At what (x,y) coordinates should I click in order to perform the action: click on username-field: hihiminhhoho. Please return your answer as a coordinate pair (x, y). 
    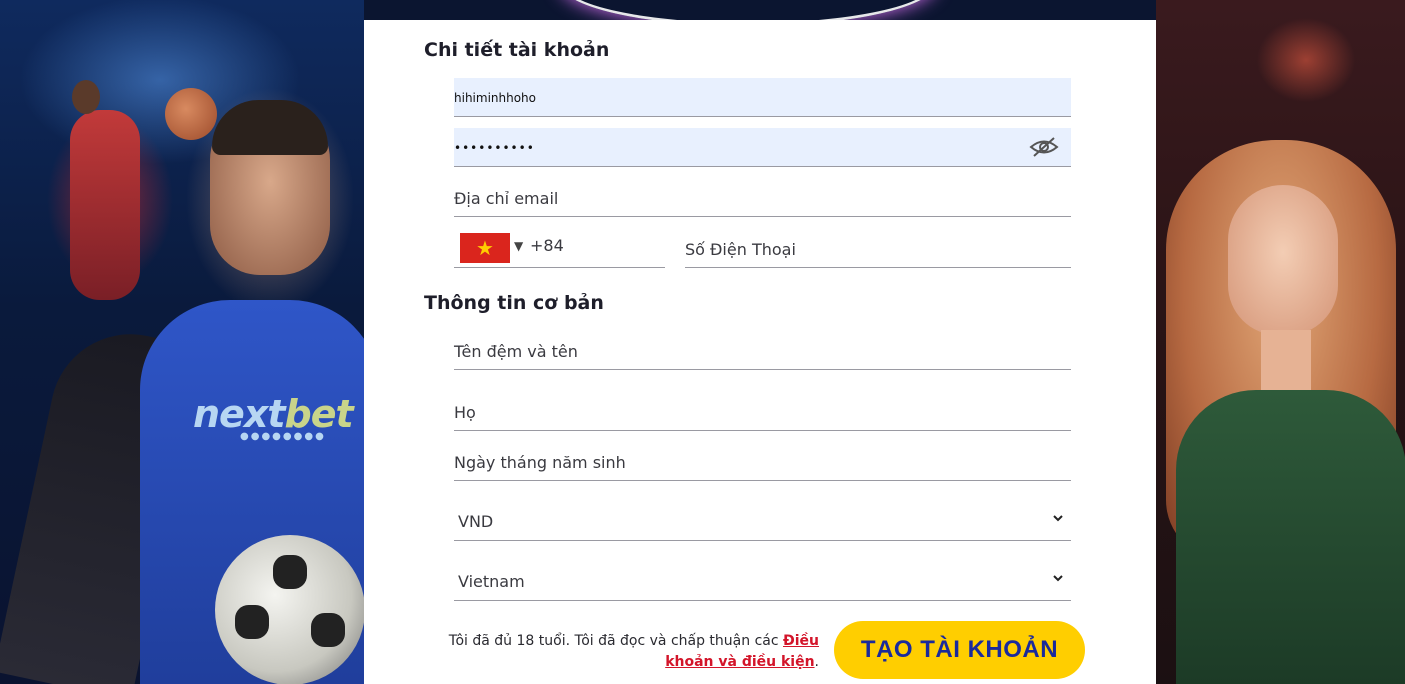
    Looking at the image, I should click on (762, 97).